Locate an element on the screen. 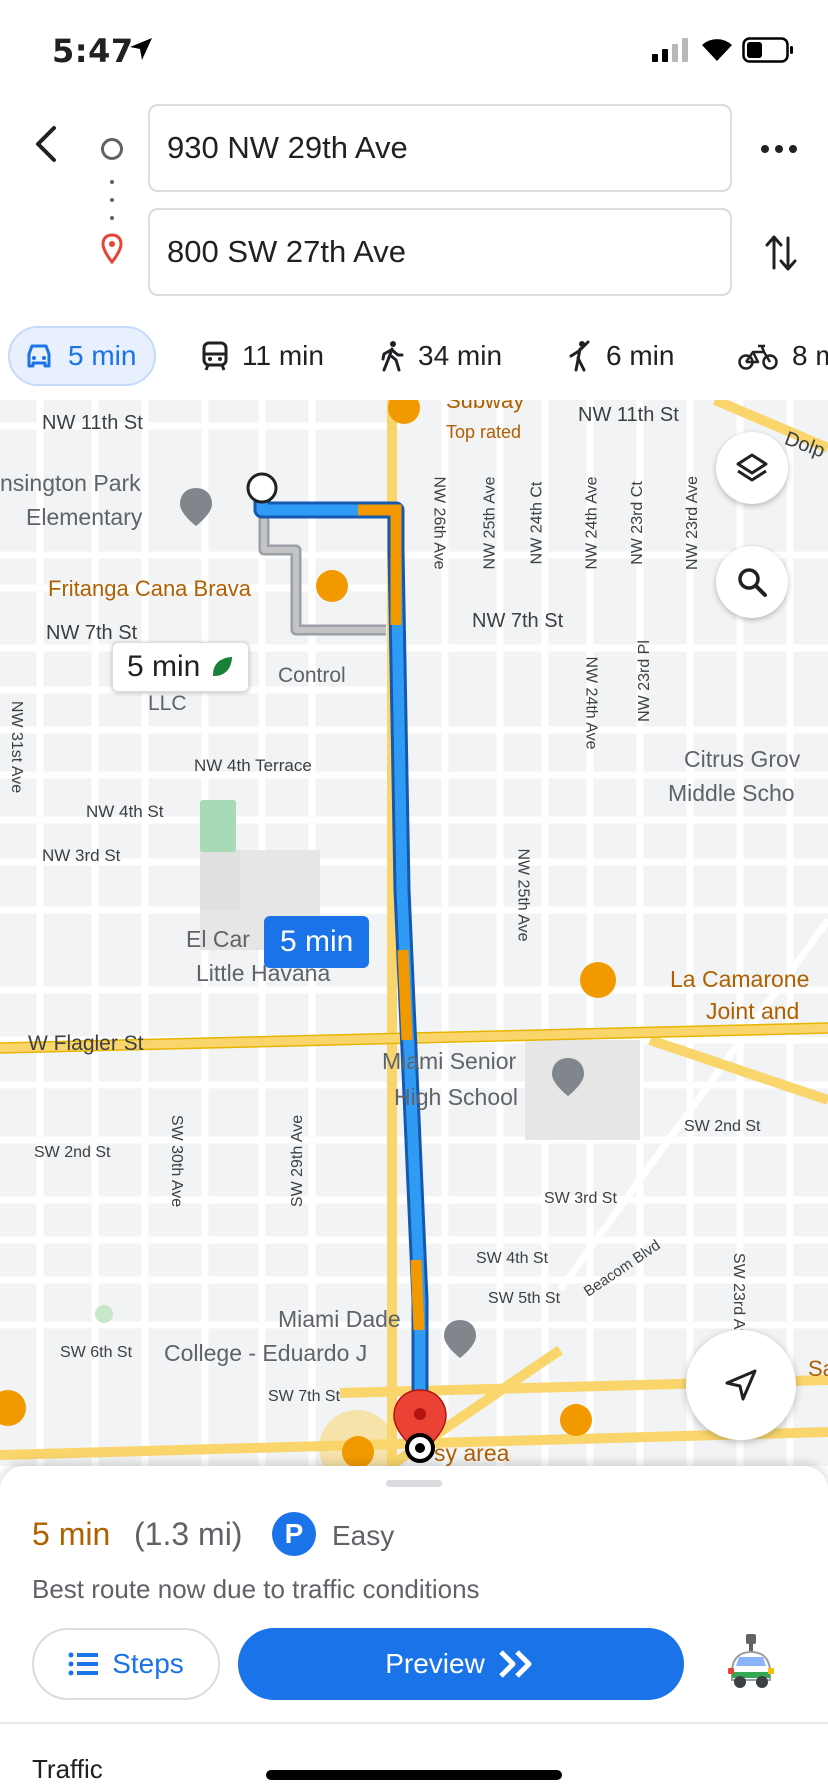 The width and height of the screenshot is (828, 1792). swap-icon is located at coordinates (781, 253).